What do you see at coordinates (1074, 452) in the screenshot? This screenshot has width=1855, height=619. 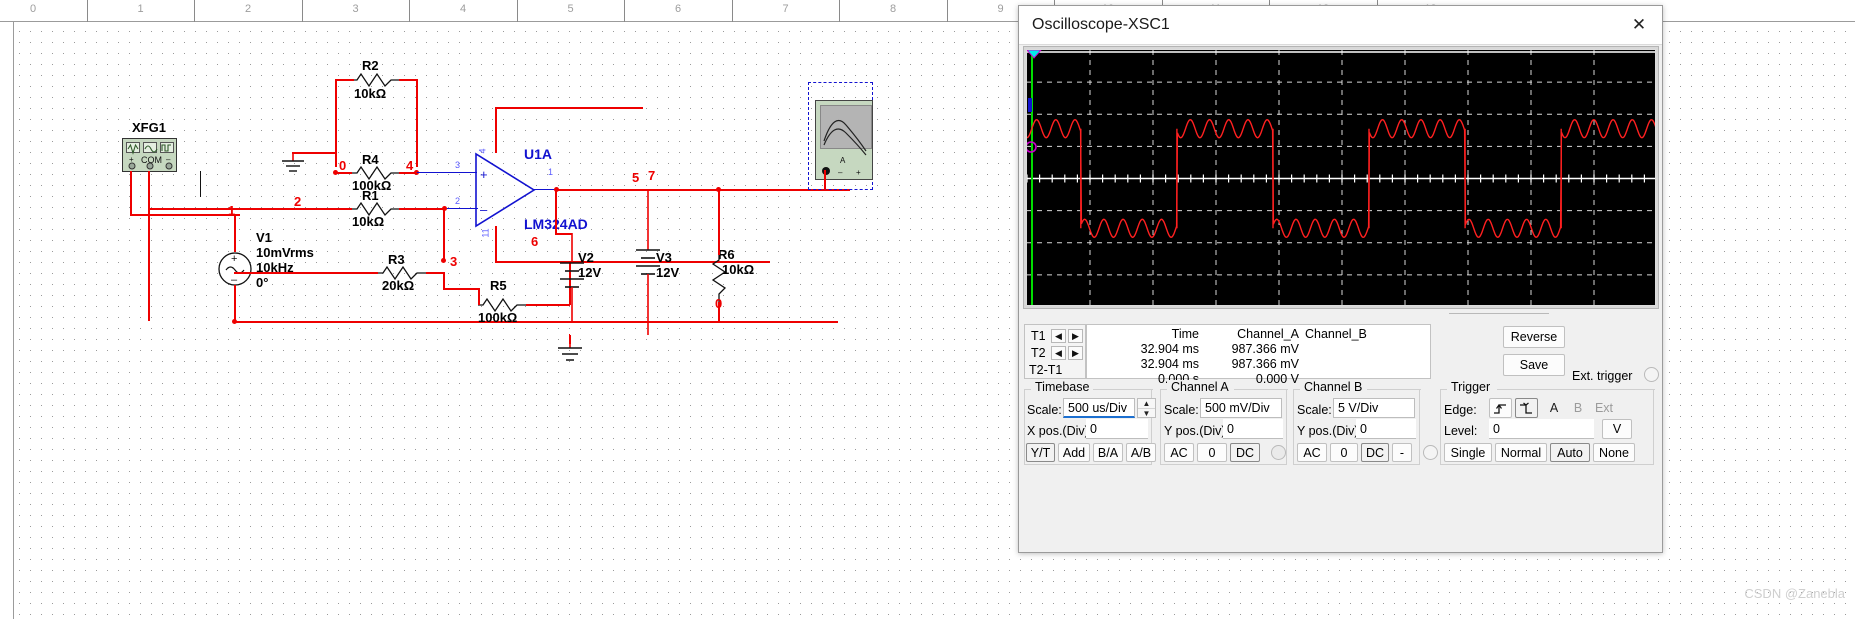 I see `timebase-mode-add: Add` at bounding box center [1074, 452].